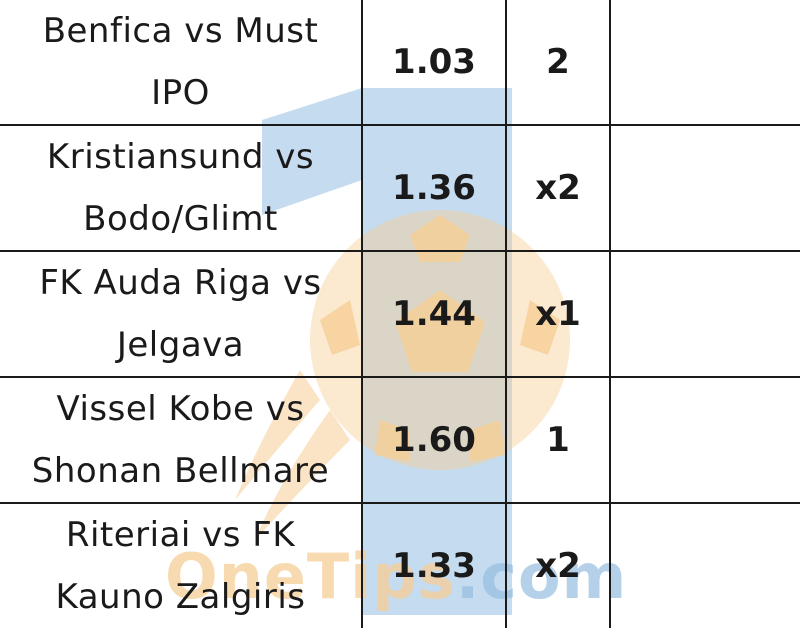 The height and width of the screenshot is (629, 800). I want to click on match-line-1: Kristiansund vs, so click(180, 157).